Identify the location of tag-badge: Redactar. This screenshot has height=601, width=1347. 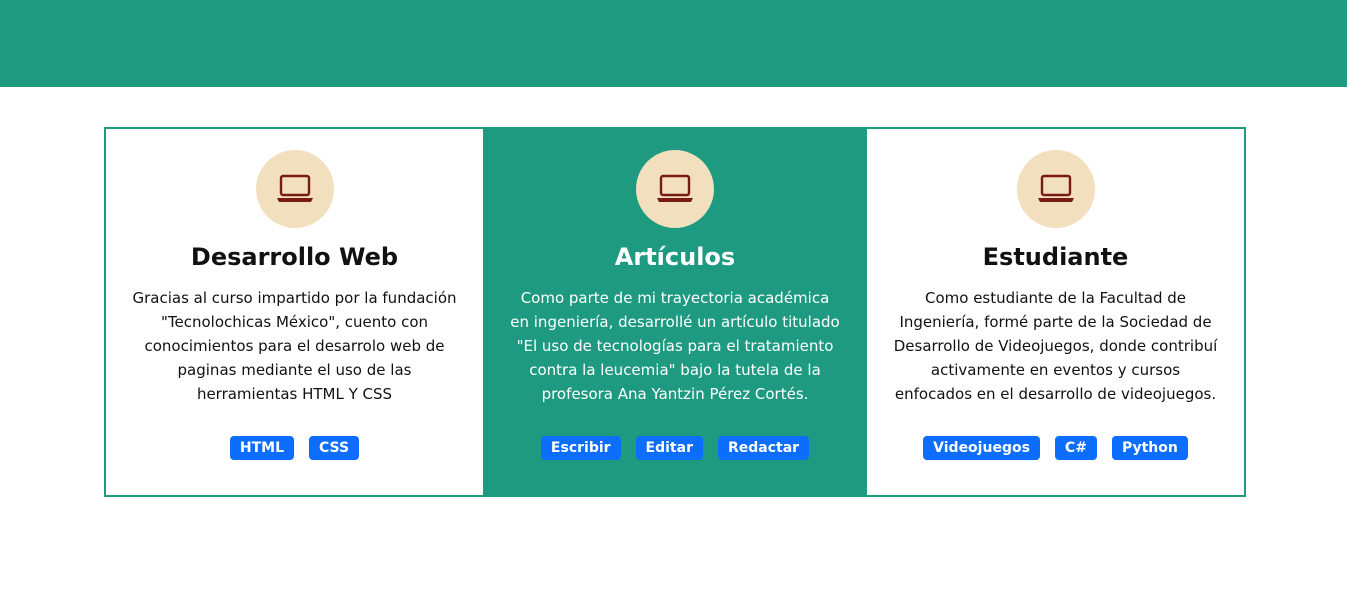
(763, 448).